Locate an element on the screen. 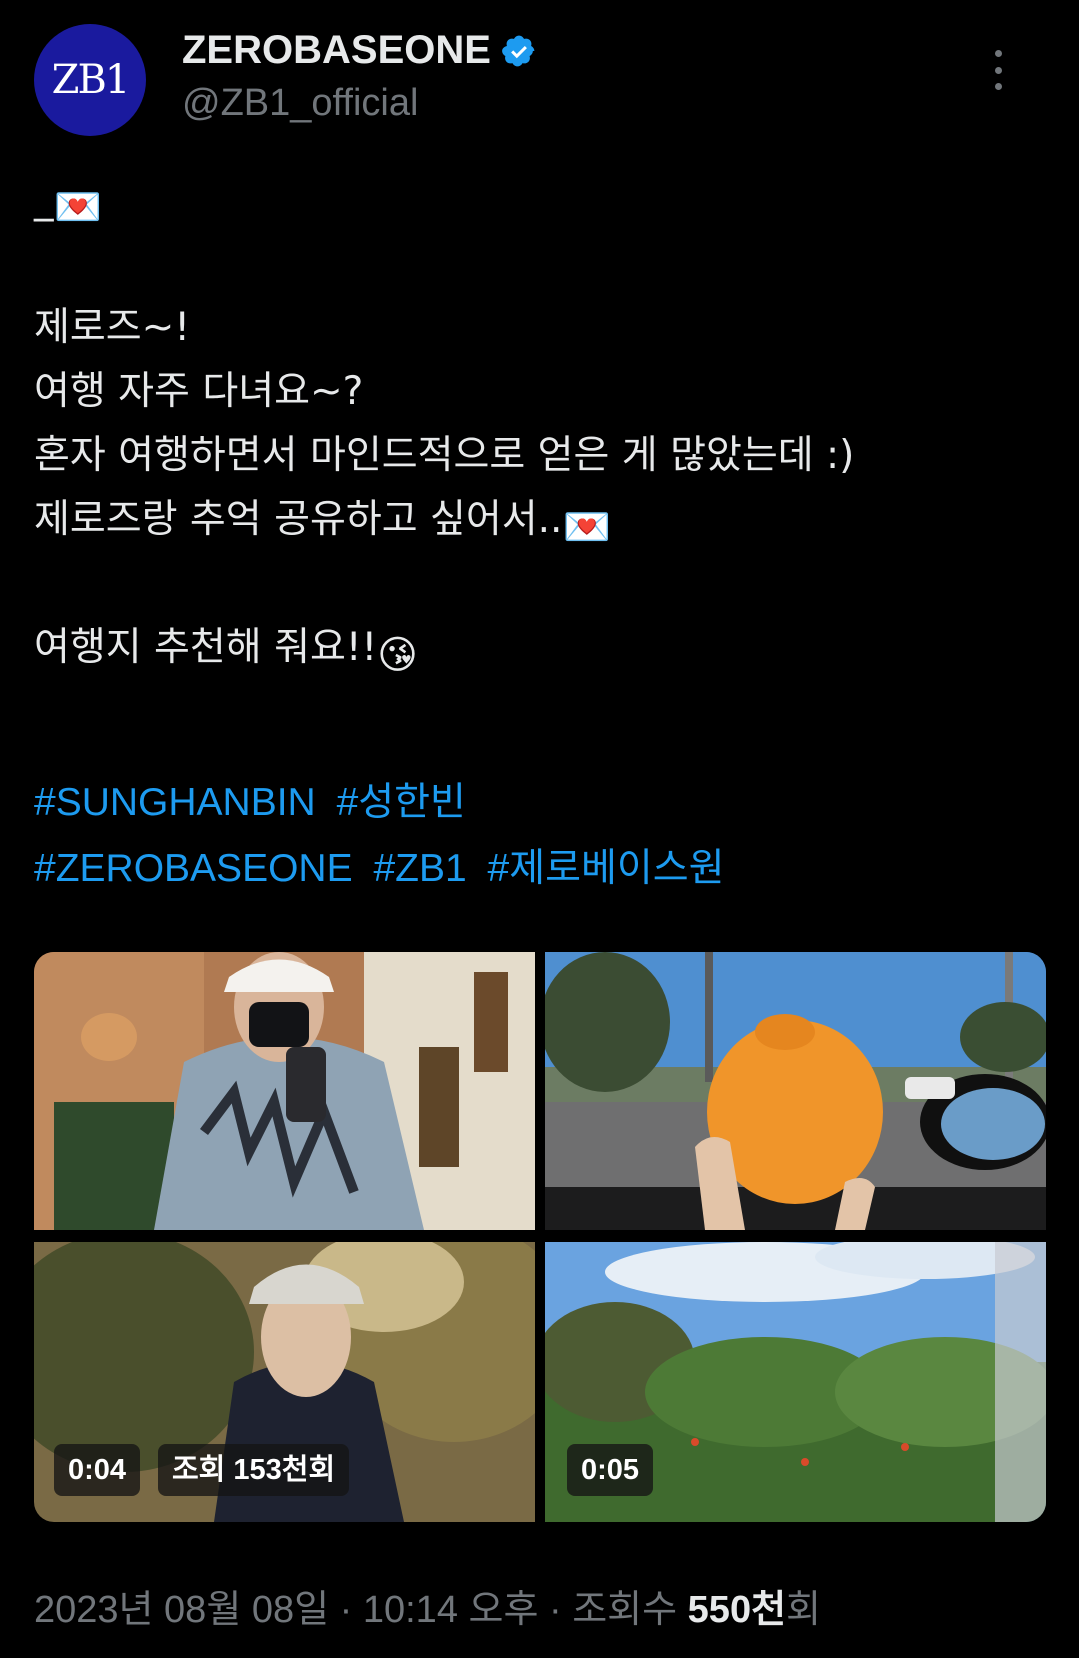  avatar: ZB1 is located at coordinates (90, 80).